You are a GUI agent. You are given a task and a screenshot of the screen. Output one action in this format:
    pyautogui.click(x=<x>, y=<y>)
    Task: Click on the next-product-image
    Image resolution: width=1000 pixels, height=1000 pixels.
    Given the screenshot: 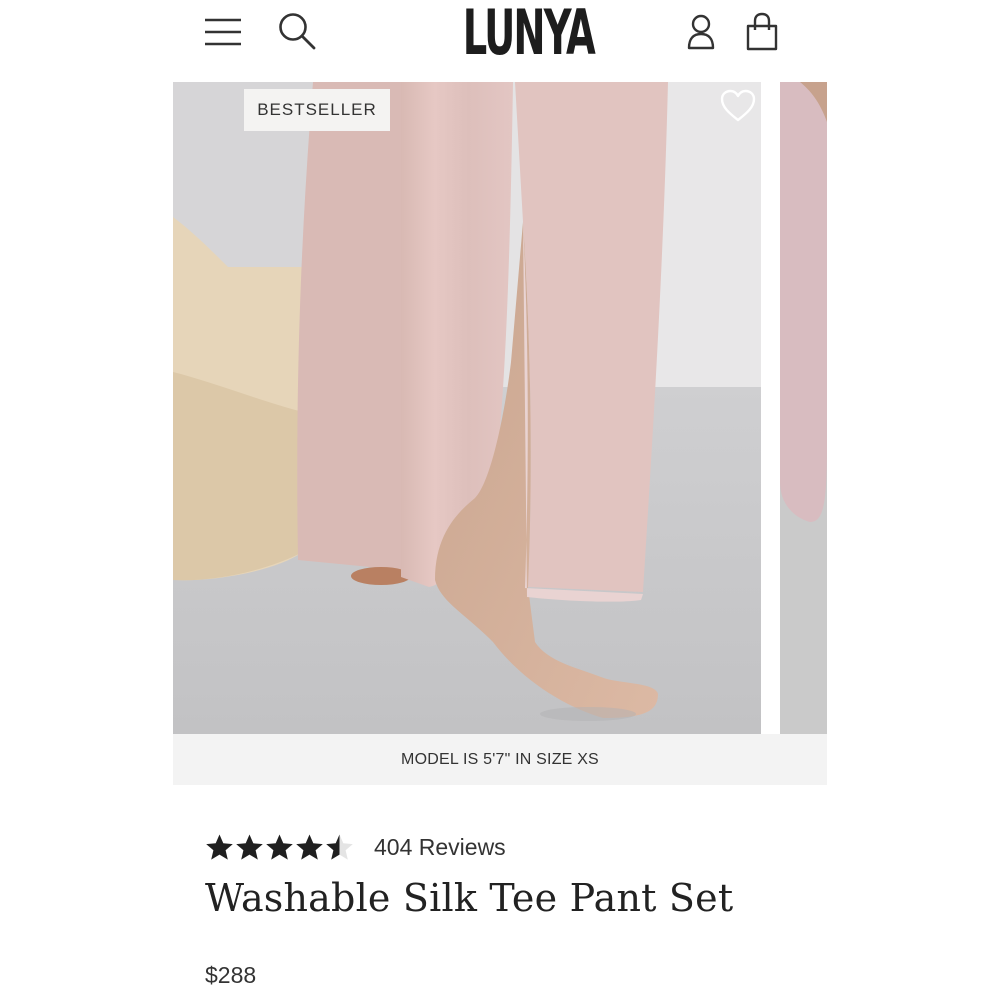 What is the action you would take?
    pyautogui.click(x=803, y=408)
    